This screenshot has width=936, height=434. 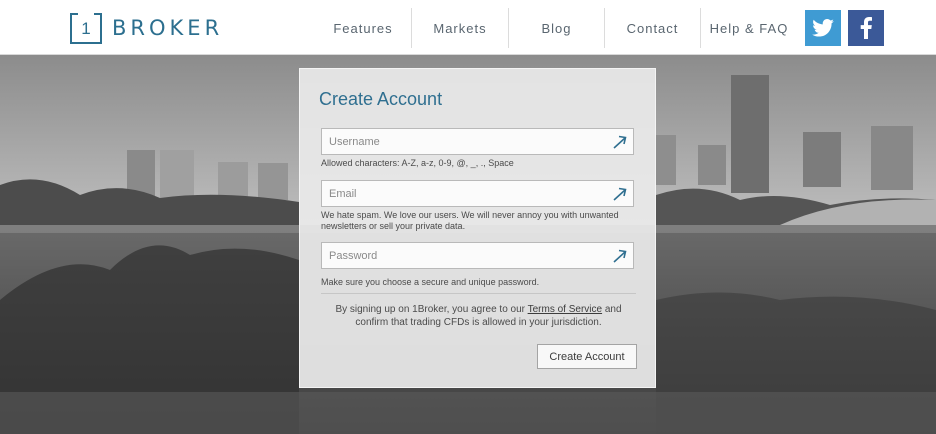 What do you see at coordinates (478, 293) in the screenshot?
I see `divider` at bounding box center [478, 293].